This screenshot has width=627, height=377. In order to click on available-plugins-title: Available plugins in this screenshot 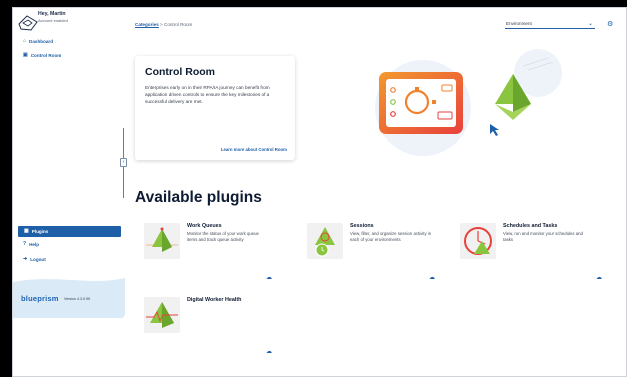, I will do `click(198, 197)`.